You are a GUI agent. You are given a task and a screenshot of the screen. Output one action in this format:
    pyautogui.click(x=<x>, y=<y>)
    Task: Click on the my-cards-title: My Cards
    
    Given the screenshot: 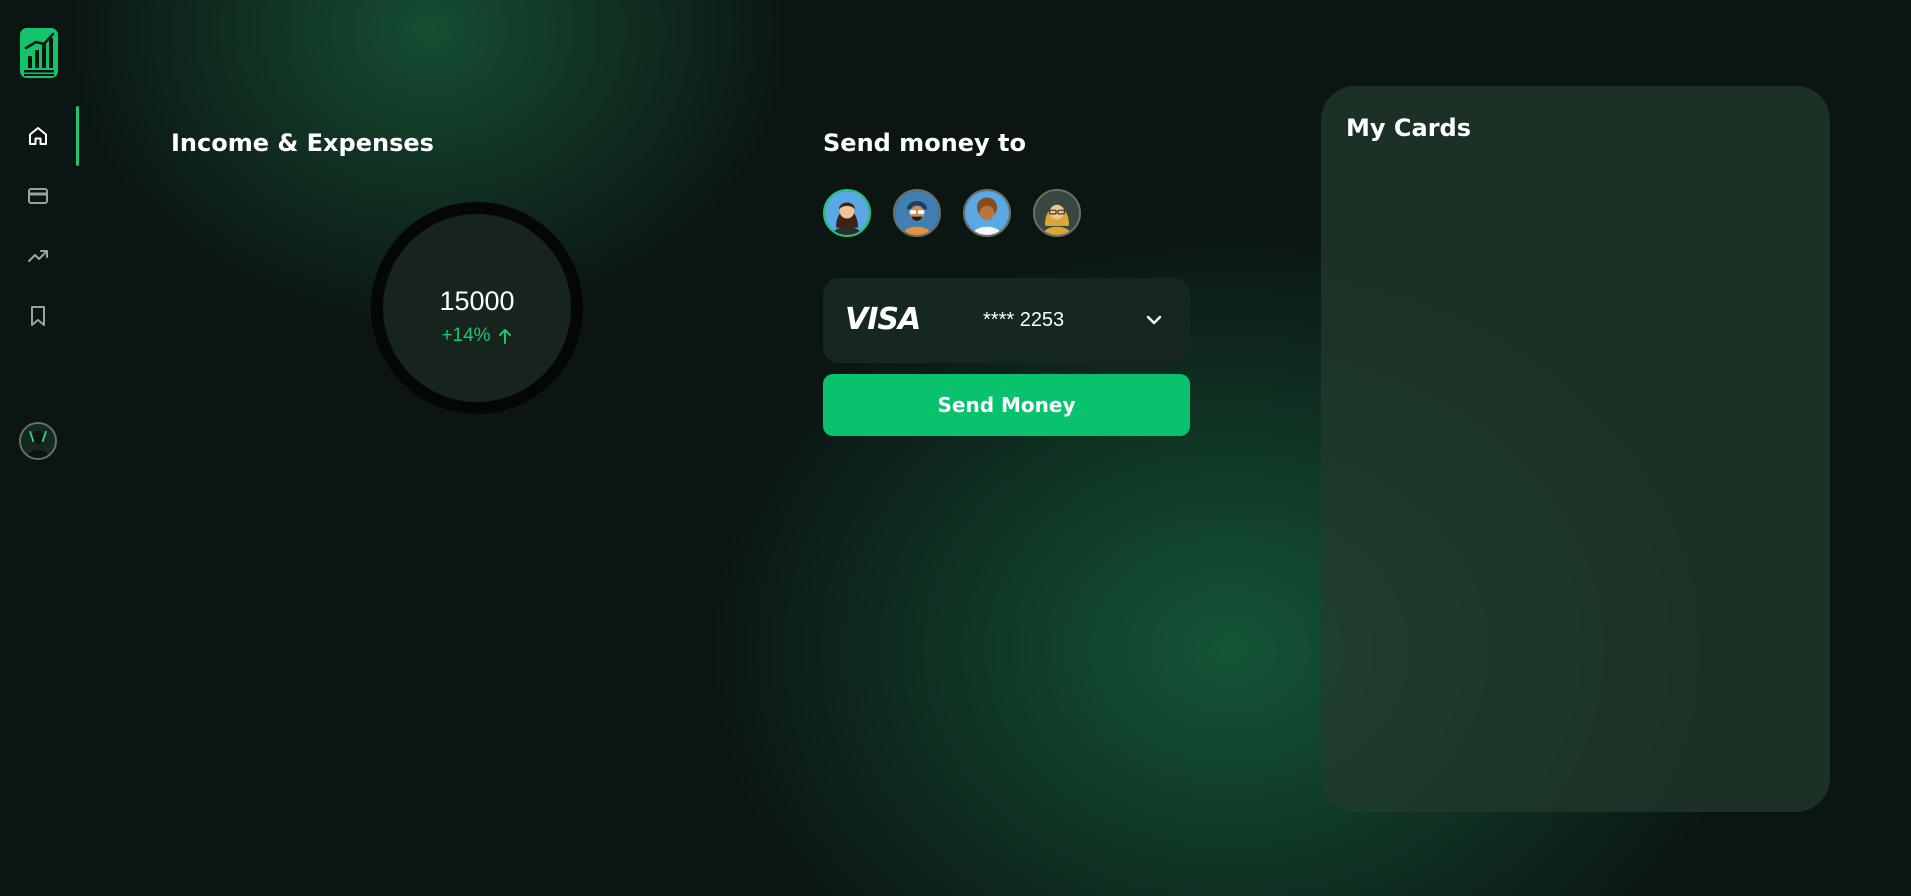 What is the action you would take?
    pyautogui.click(x=1408, y=128)
    